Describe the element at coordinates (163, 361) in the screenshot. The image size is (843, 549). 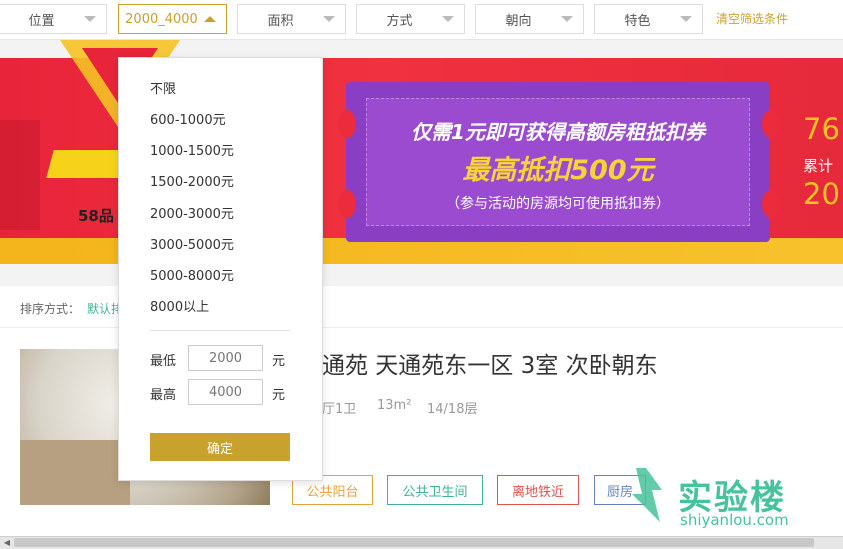
I see `min-price-label: 最低` at that location.